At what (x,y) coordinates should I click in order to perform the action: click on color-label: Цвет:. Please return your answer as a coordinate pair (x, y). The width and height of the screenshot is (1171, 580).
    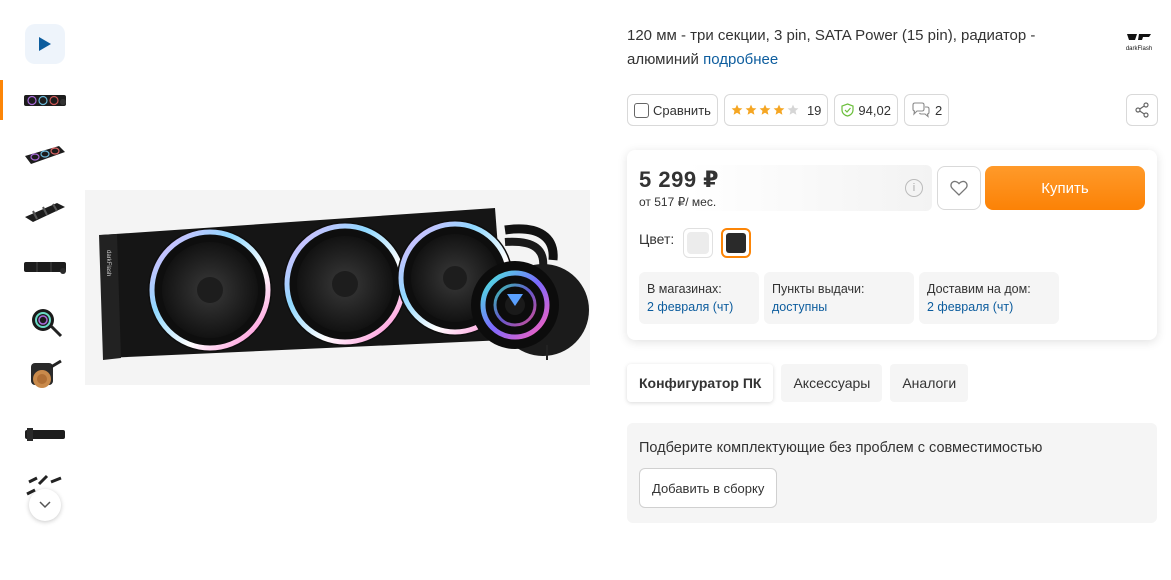
    Looking at the image, I should click on (657, 239).